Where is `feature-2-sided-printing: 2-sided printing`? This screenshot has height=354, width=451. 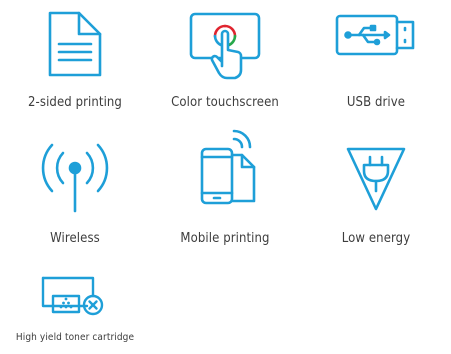
feature-2-sided-printing: 2-sided printing is located at coordinates (75, 60).